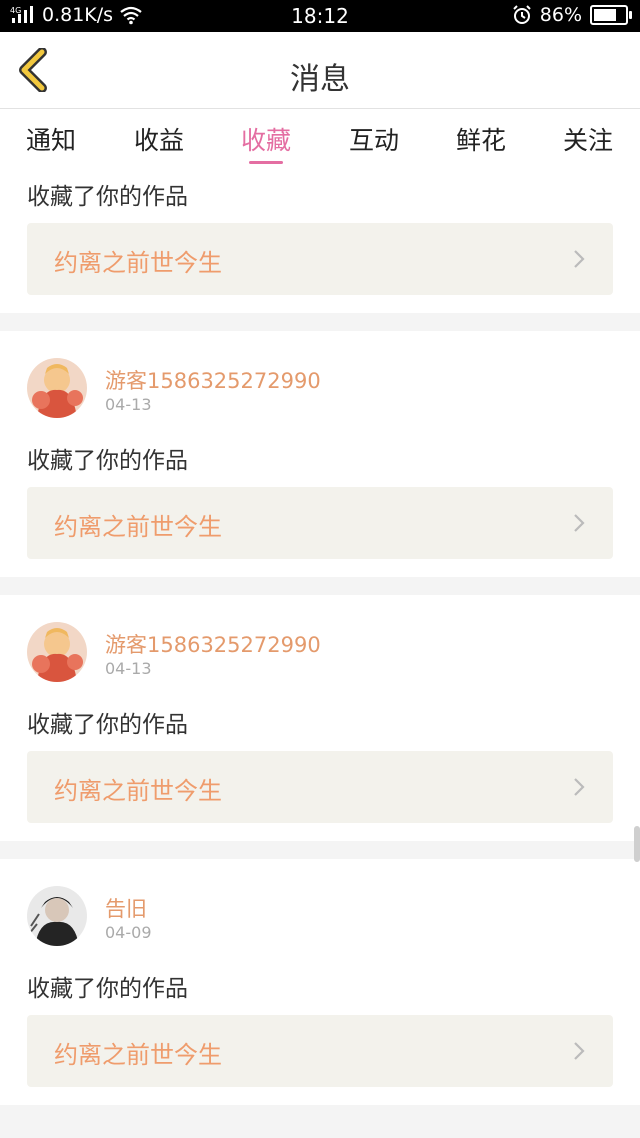 This screenshot has height=1138, width=640. I want to click on page-title: 消息, so click(320, 79).